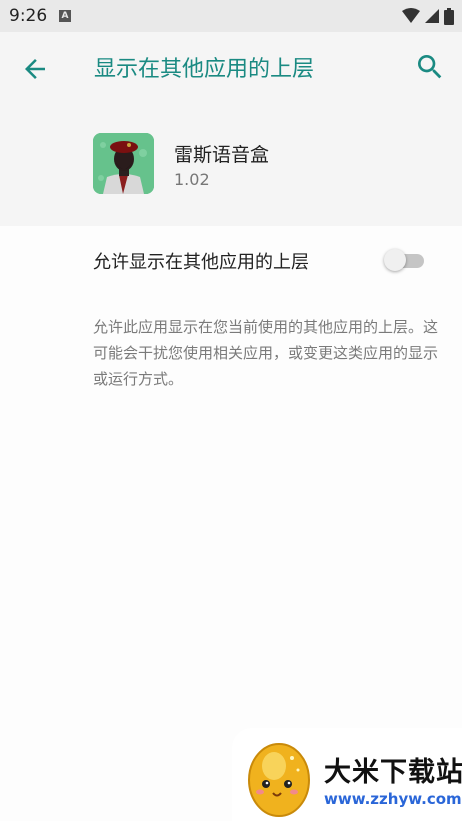 The image size is (462, 821). I want to click on egg-mascot-icon, so click(279, 780).